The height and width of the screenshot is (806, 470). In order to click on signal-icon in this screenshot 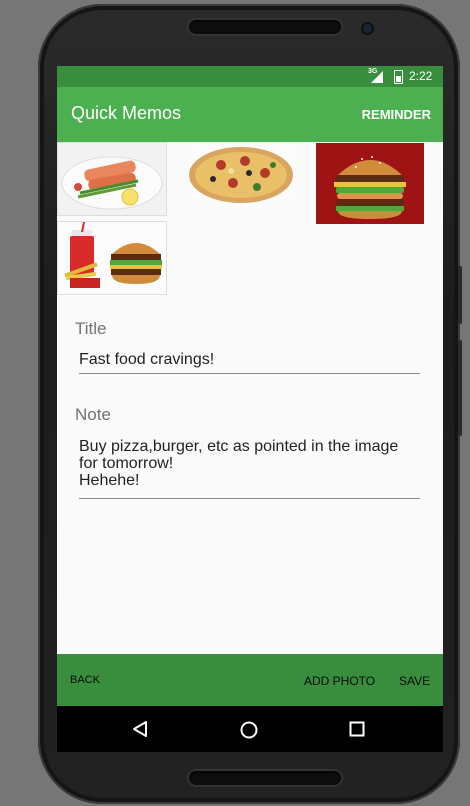, I will do `click(377, 77)`.